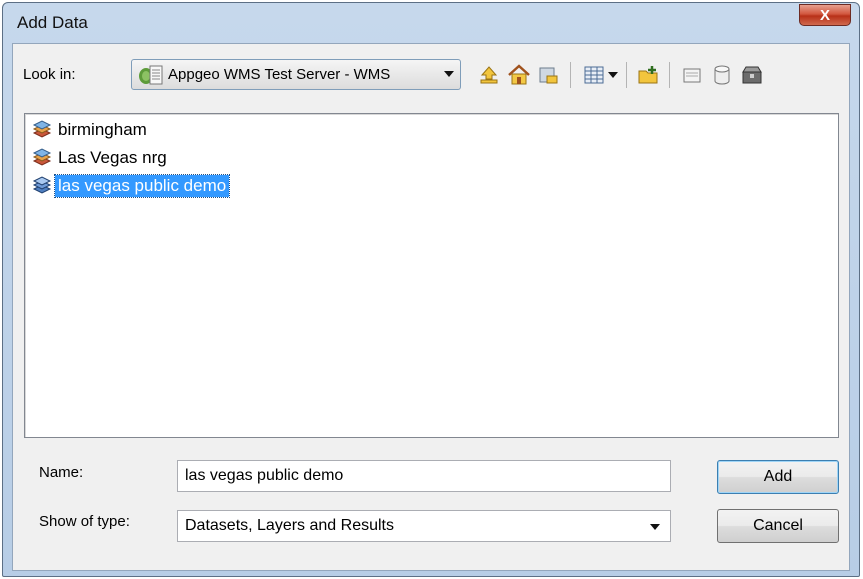 The width and height of the screenshot is (863, 579). What do you see at coordinates (112, 157) in the screenshot?
I see `list-item-label: Las Vegas nrg` at bounding box center [112, 157].